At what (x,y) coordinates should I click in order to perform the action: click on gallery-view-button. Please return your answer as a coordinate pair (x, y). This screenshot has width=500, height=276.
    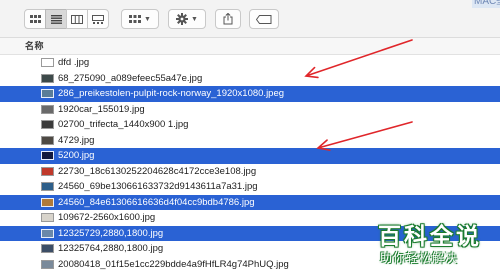
    Looking at the image, I should click on (98, 19).